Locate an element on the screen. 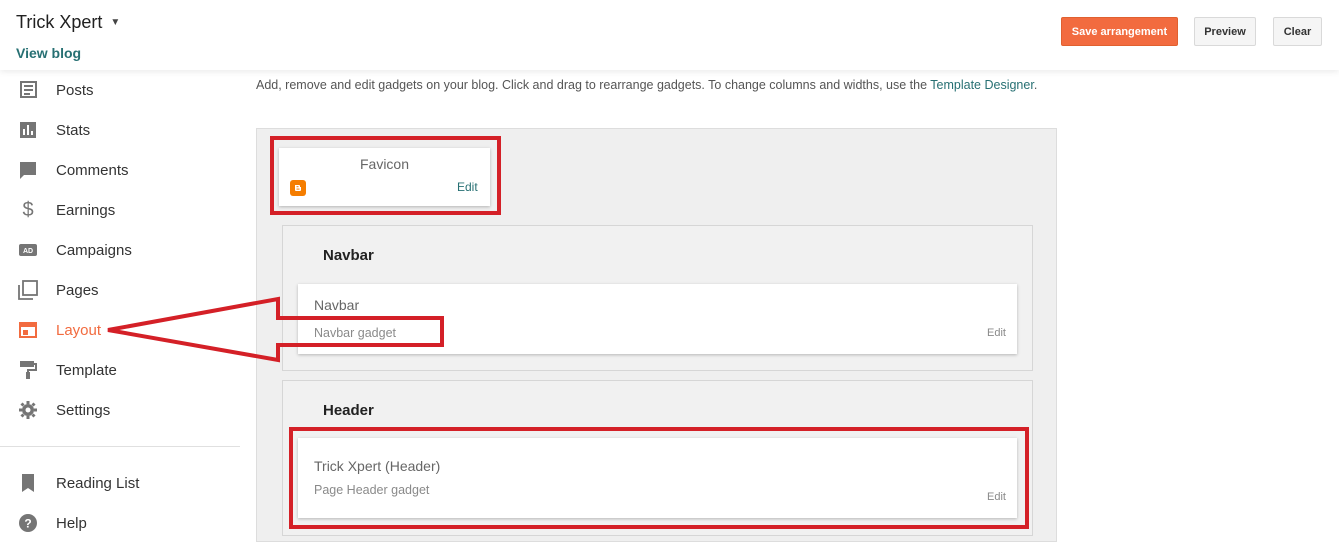 Image resolution: width=1339 pixels, height=543 pixels. blogger-icon is located at coordinates (298, 188).